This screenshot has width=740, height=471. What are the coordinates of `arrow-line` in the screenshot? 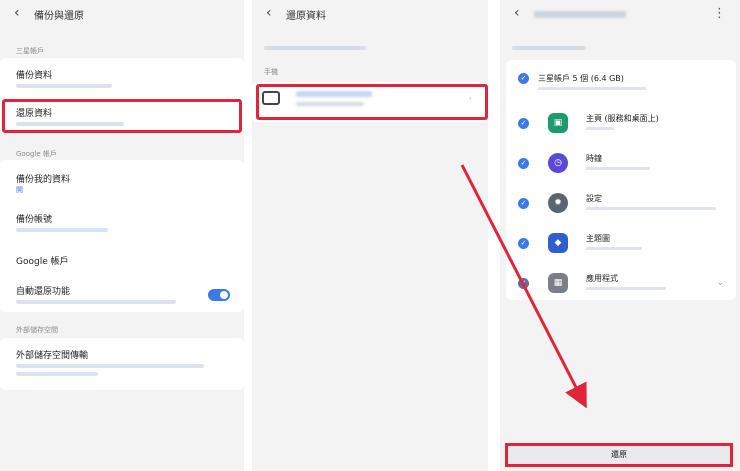 It's located at (523, 286).